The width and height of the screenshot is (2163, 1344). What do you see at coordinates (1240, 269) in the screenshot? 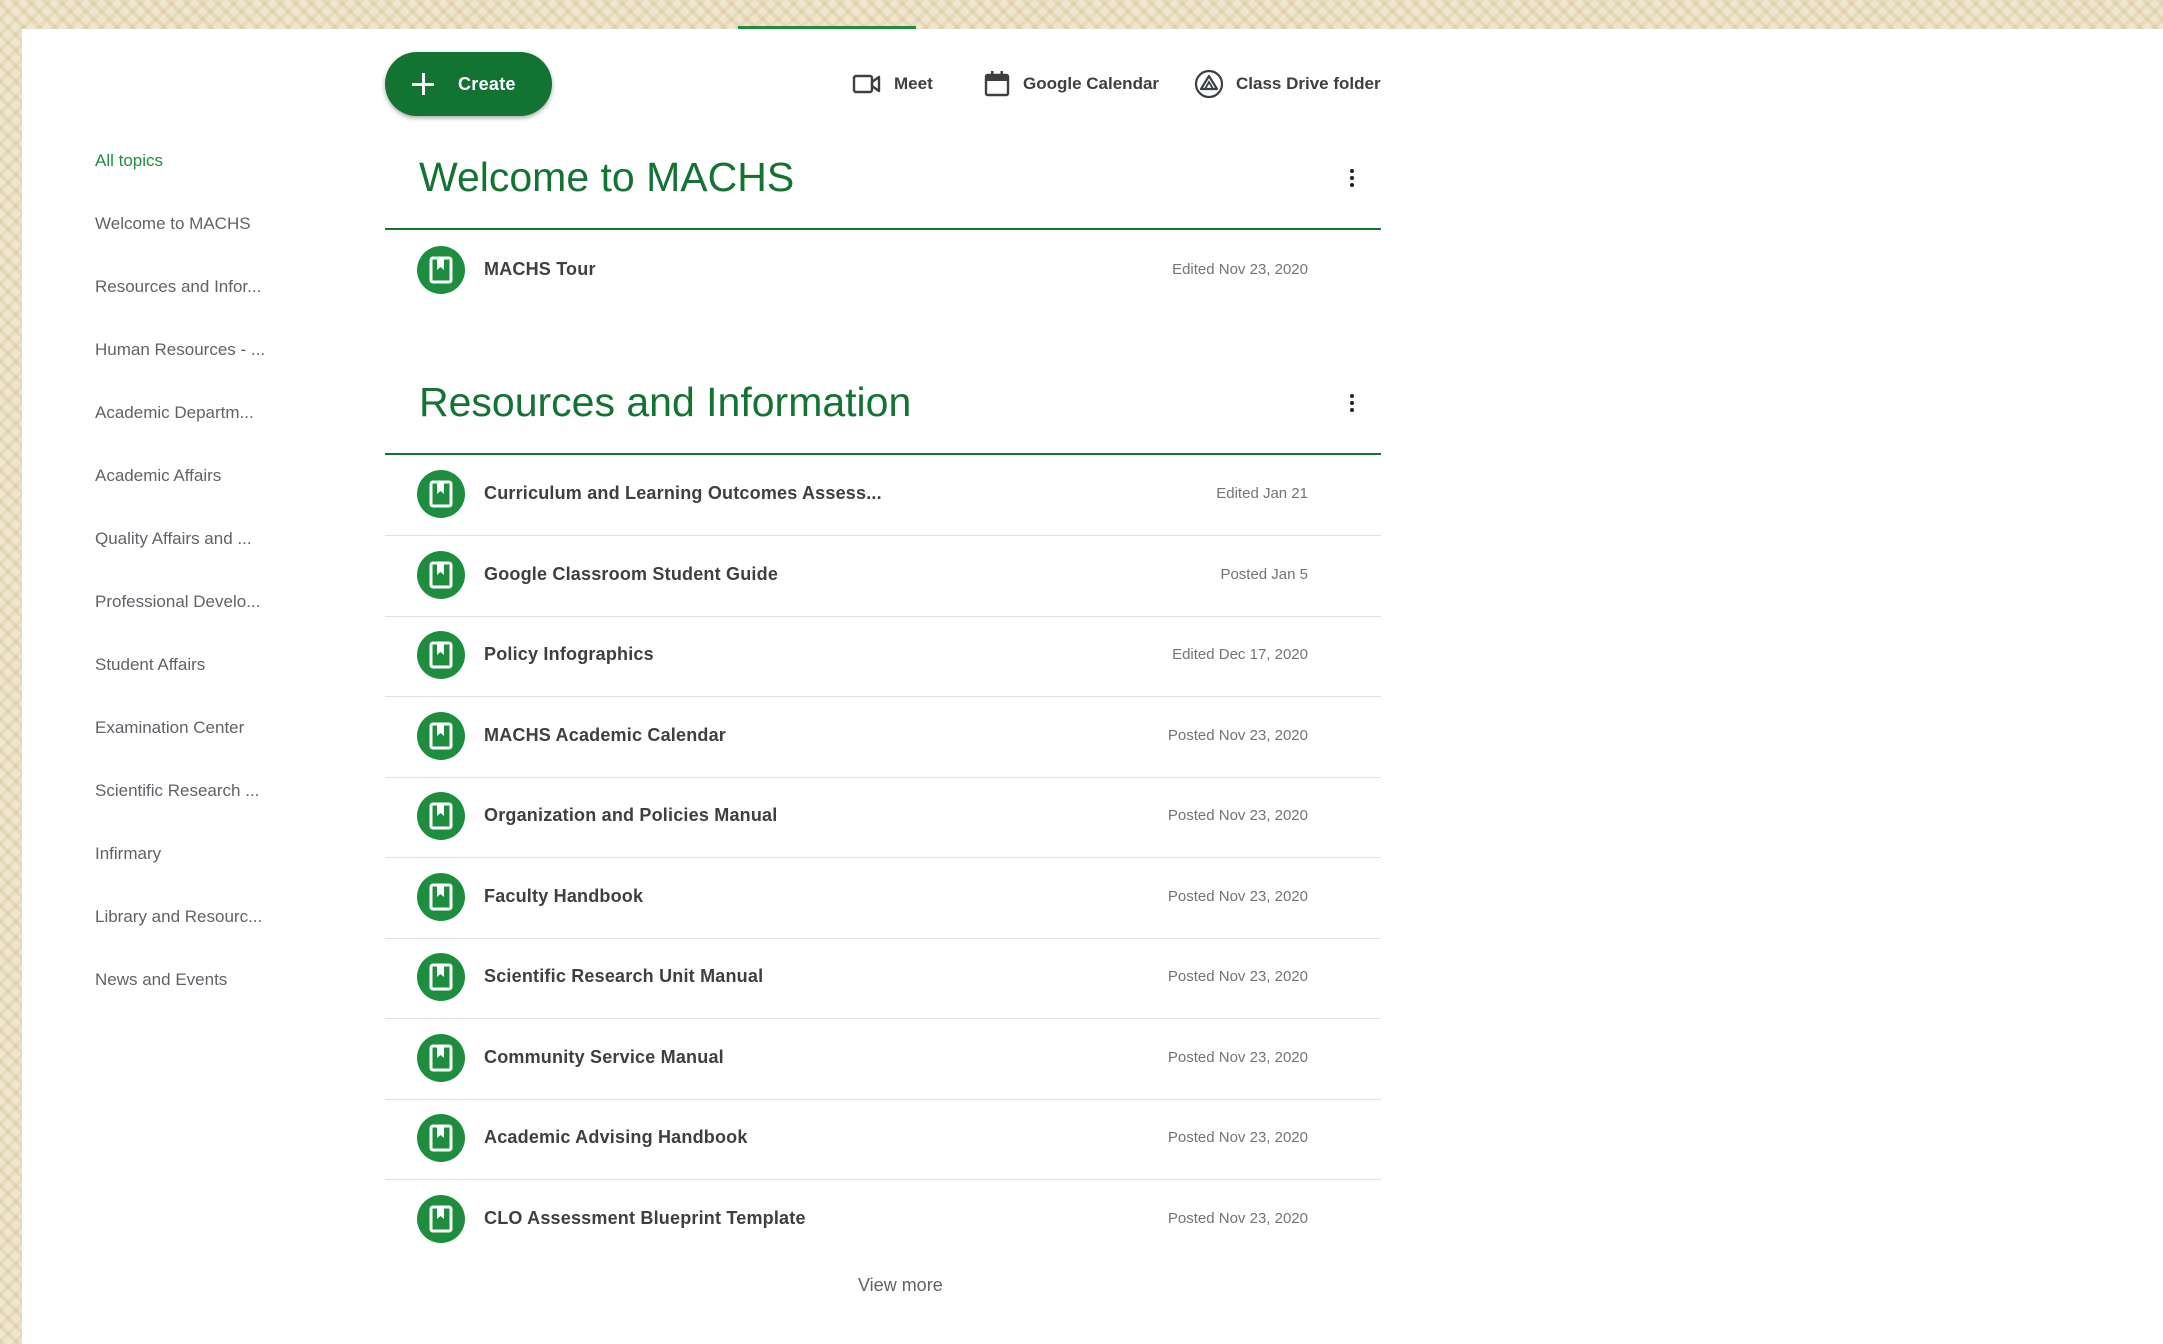
I see `item-date: Edited Nov 23, 2020` at bounding box center [1240, 269].